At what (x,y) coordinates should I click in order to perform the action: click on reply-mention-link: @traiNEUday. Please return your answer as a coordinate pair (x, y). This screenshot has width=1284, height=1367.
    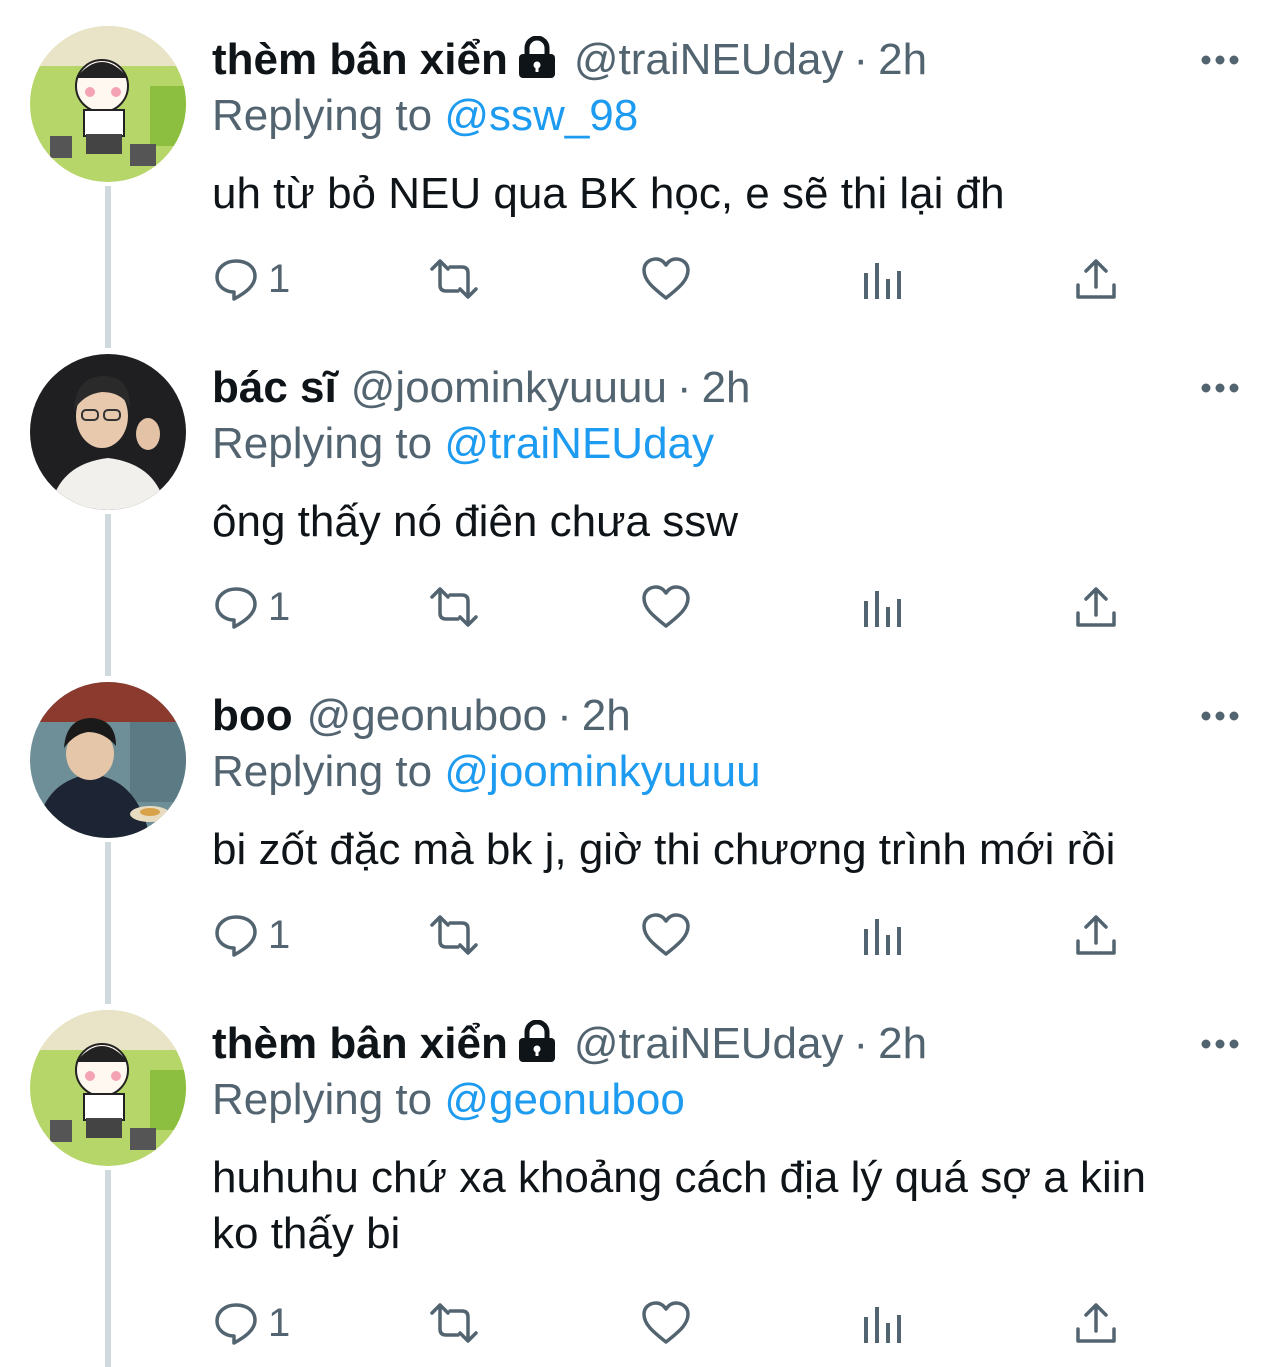
    Looking at the image, I should click on (579, 443).